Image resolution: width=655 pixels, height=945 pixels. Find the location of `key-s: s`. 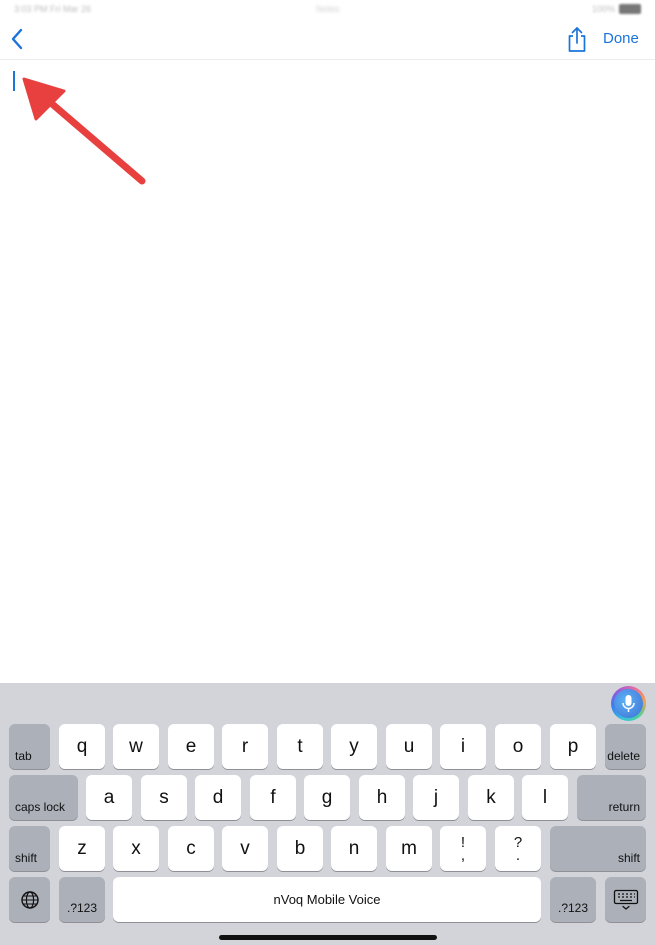

key-s: s is located at coordinates (164, 797).